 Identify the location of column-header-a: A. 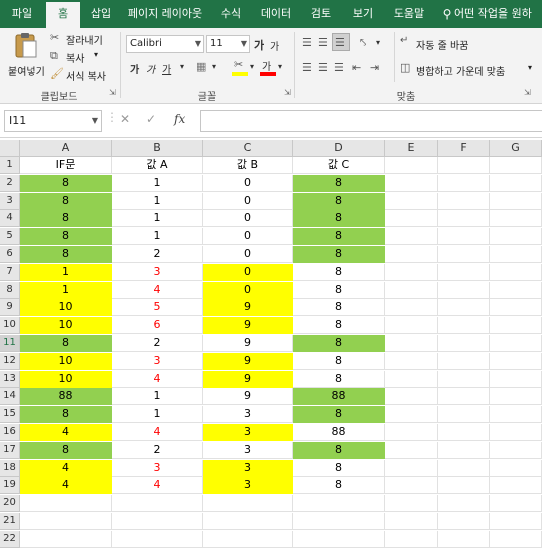
(66, 148).